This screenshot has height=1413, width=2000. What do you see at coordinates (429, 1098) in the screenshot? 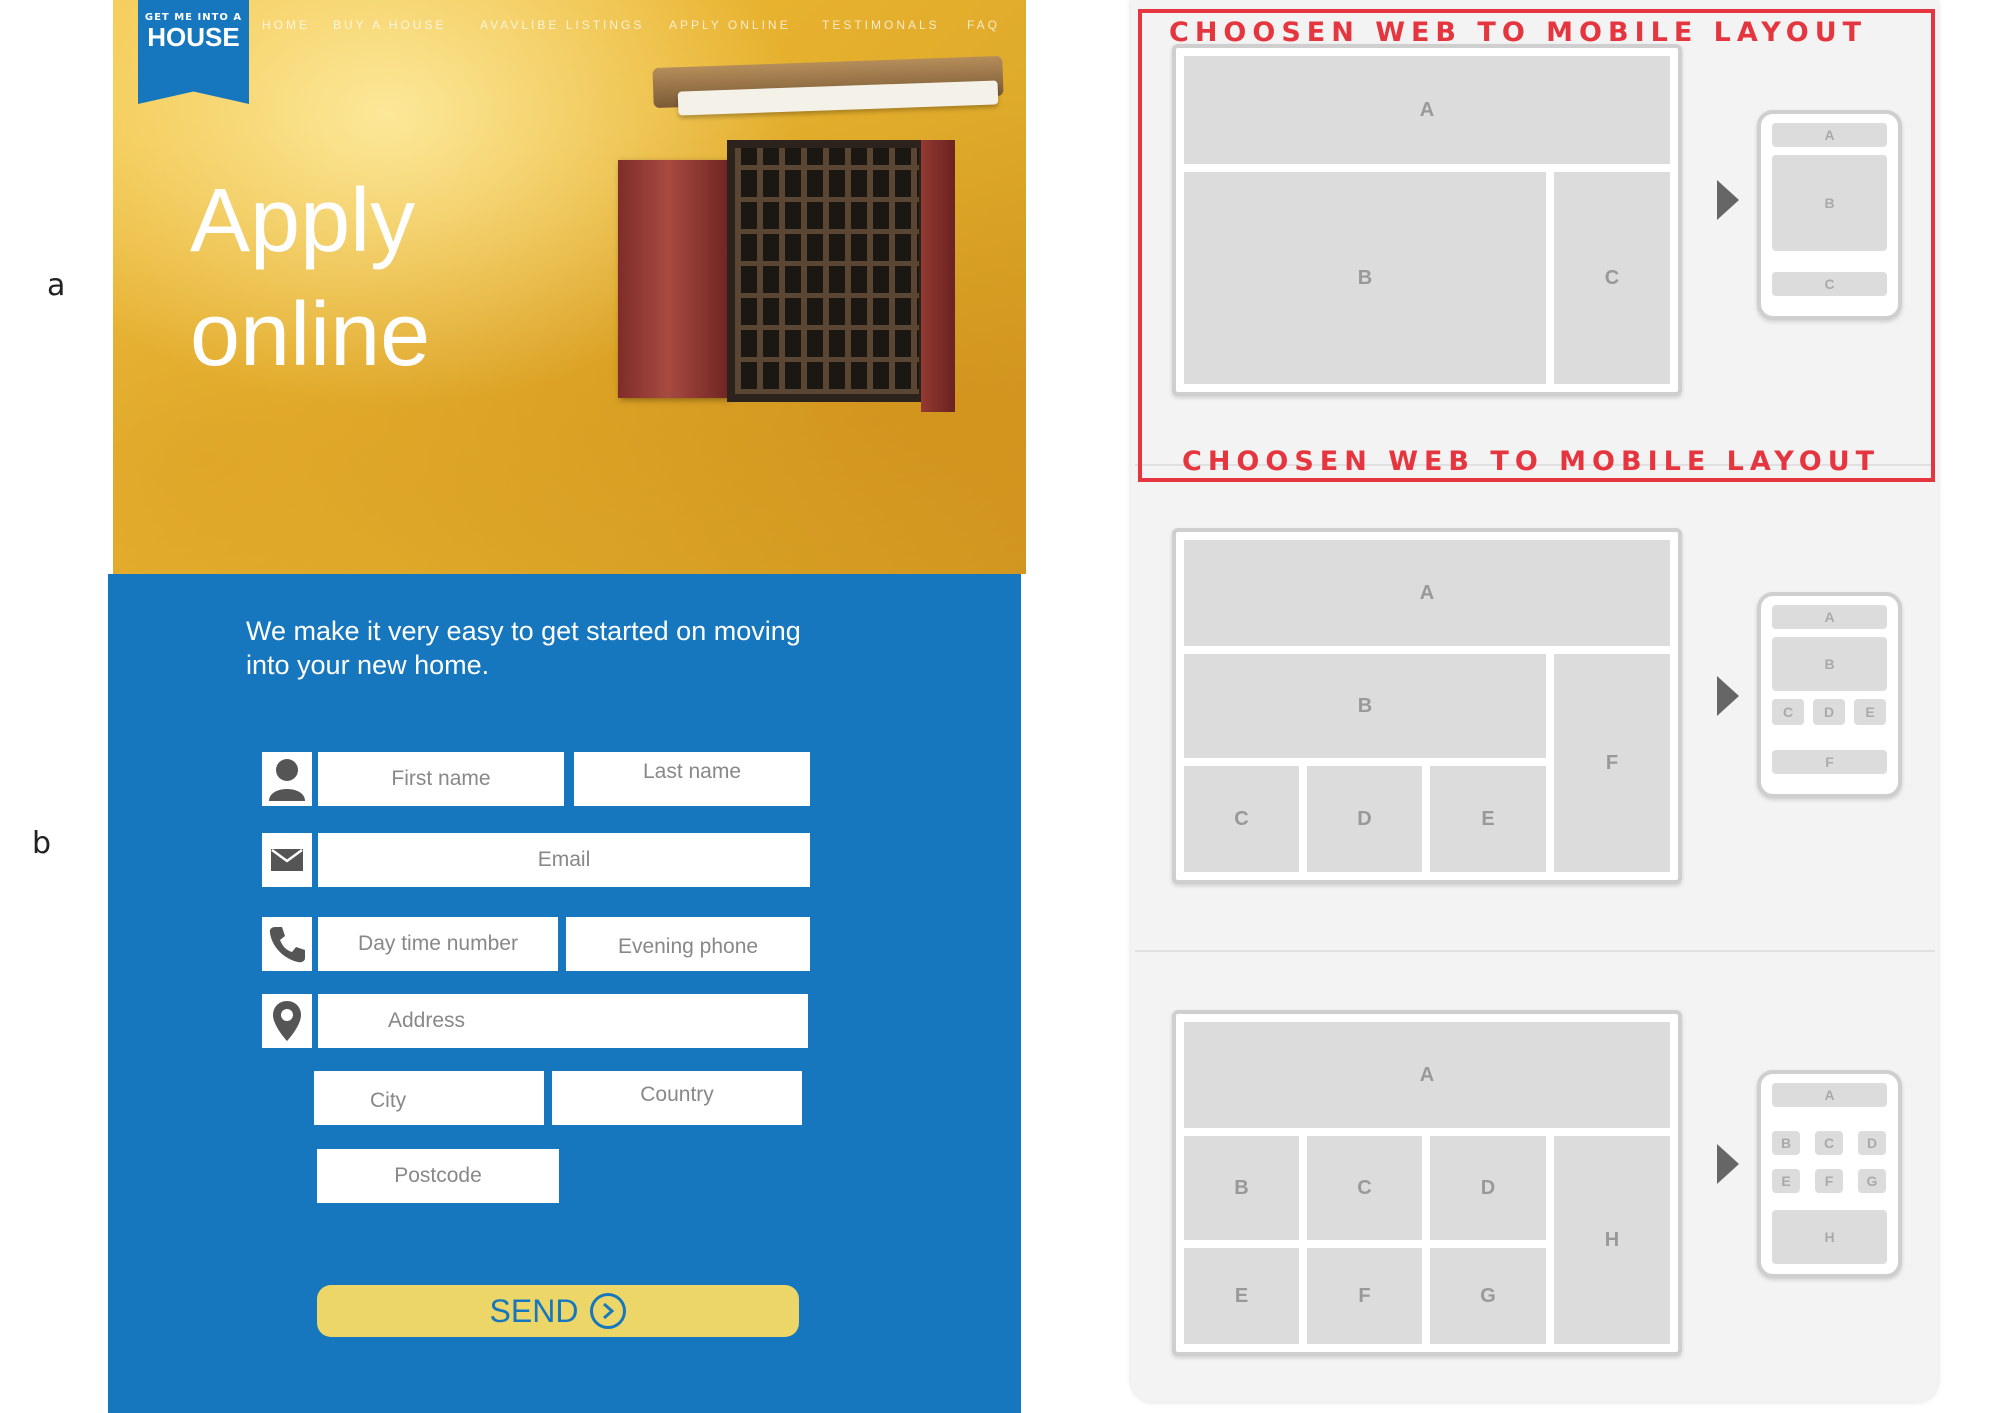
I see `city-field: City` at bounding box center [429, 1098].